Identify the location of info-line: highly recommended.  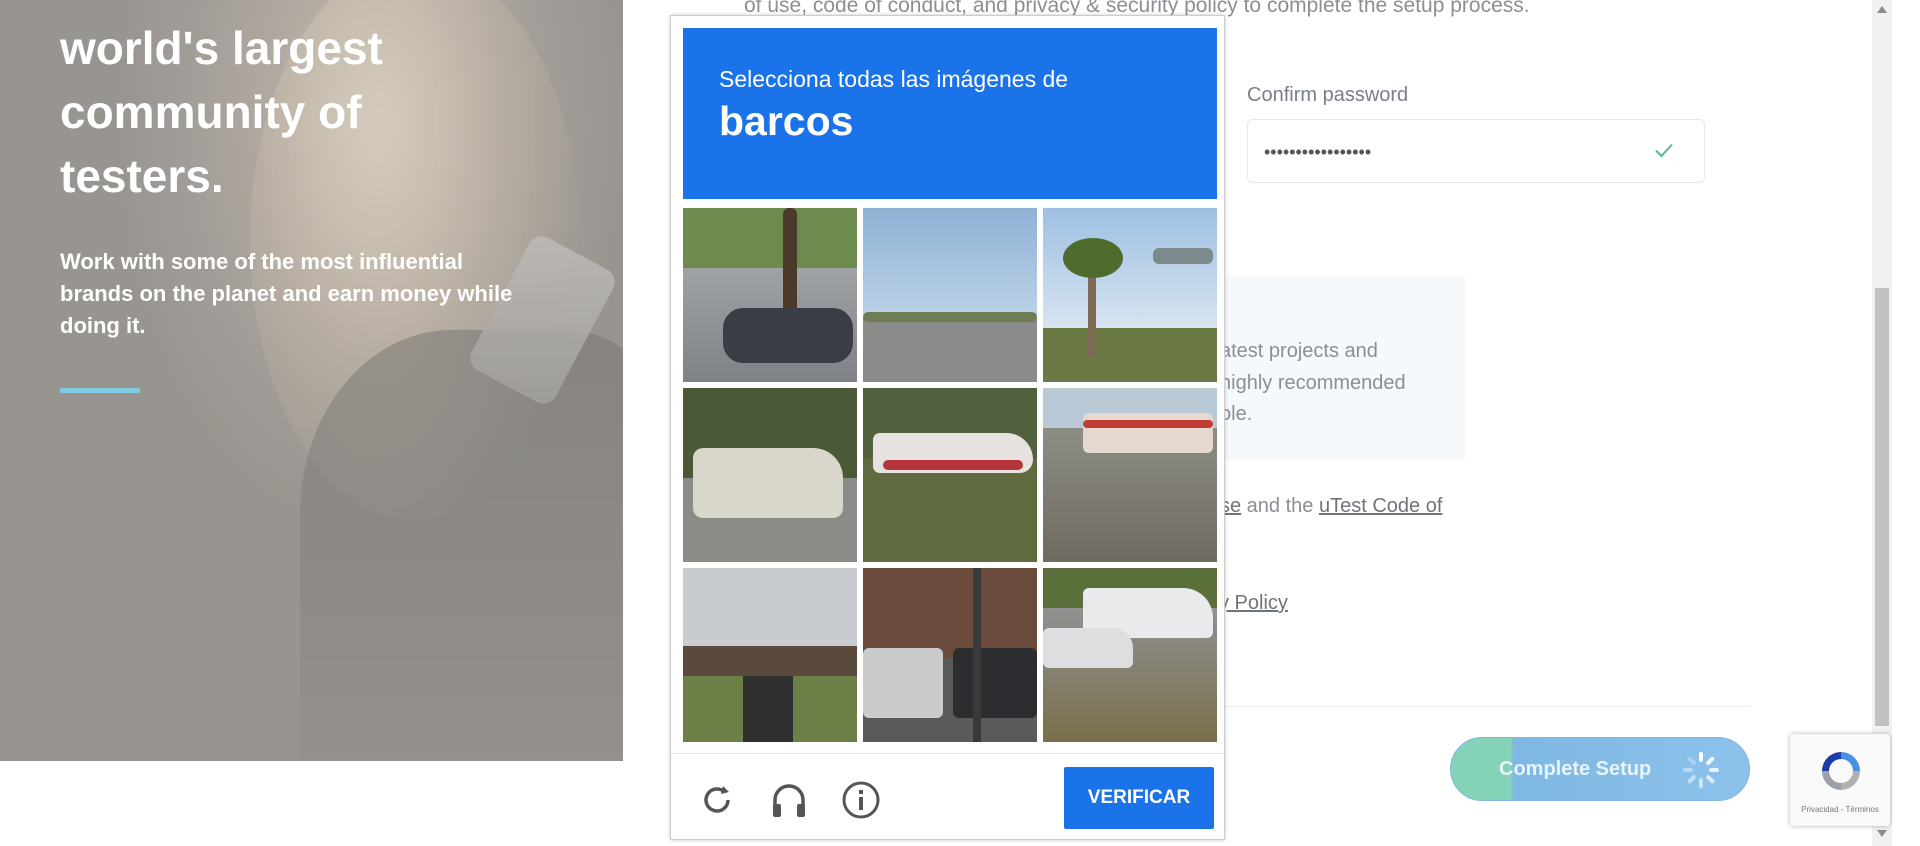
(1313, 383).